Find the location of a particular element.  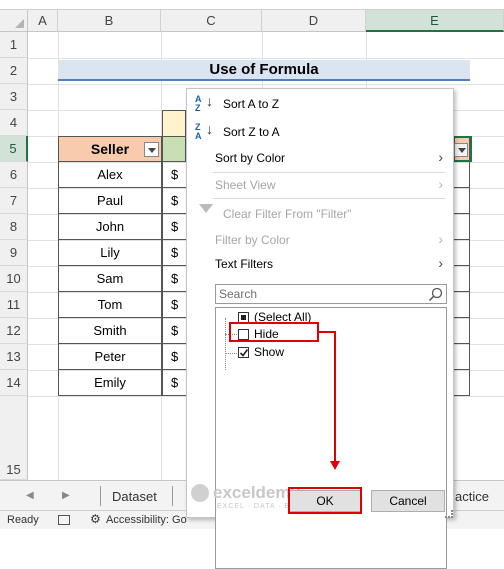

seller-cell: Alex is located at coordinates (110, 175).